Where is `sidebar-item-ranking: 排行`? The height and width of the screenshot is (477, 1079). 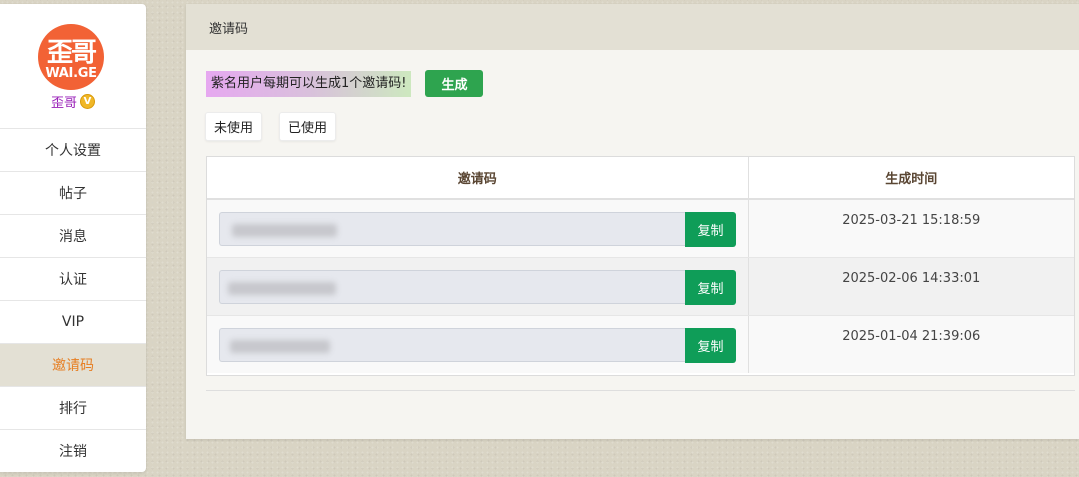 sidebar-item-ranking: 排行 is located at coordinates (73, 407).